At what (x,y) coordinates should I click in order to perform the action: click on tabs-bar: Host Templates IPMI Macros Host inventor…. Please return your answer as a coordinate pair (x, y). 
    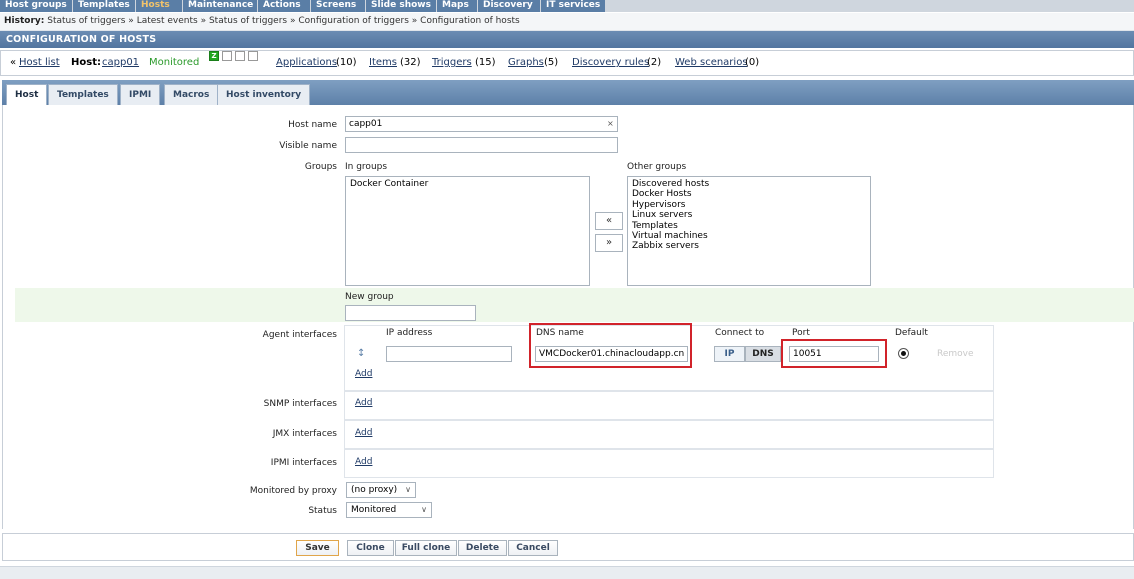
    Looking at the image, I should click on (568, 92).